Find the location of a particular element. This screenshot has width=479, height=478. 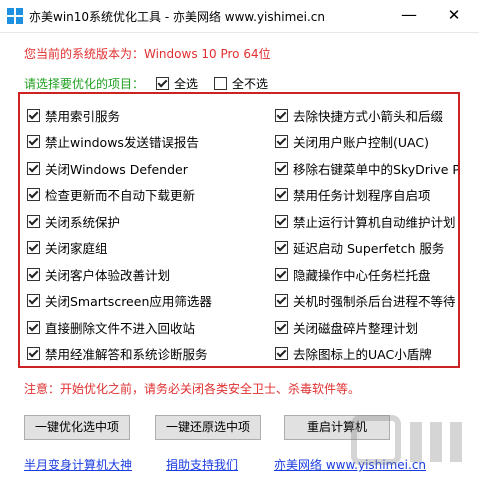

restore-selected-button: 一键还原选中项 is located at coordinates (208, 427).